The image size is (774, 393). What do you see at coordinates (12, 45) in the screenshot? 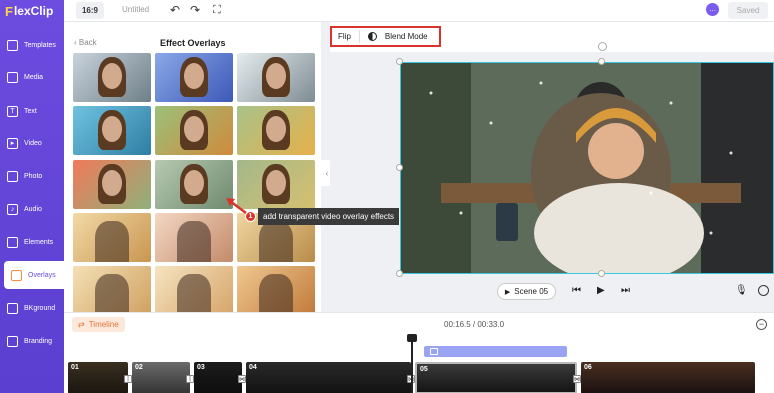
I see `layers-icon` at bounding box center [12, 45].